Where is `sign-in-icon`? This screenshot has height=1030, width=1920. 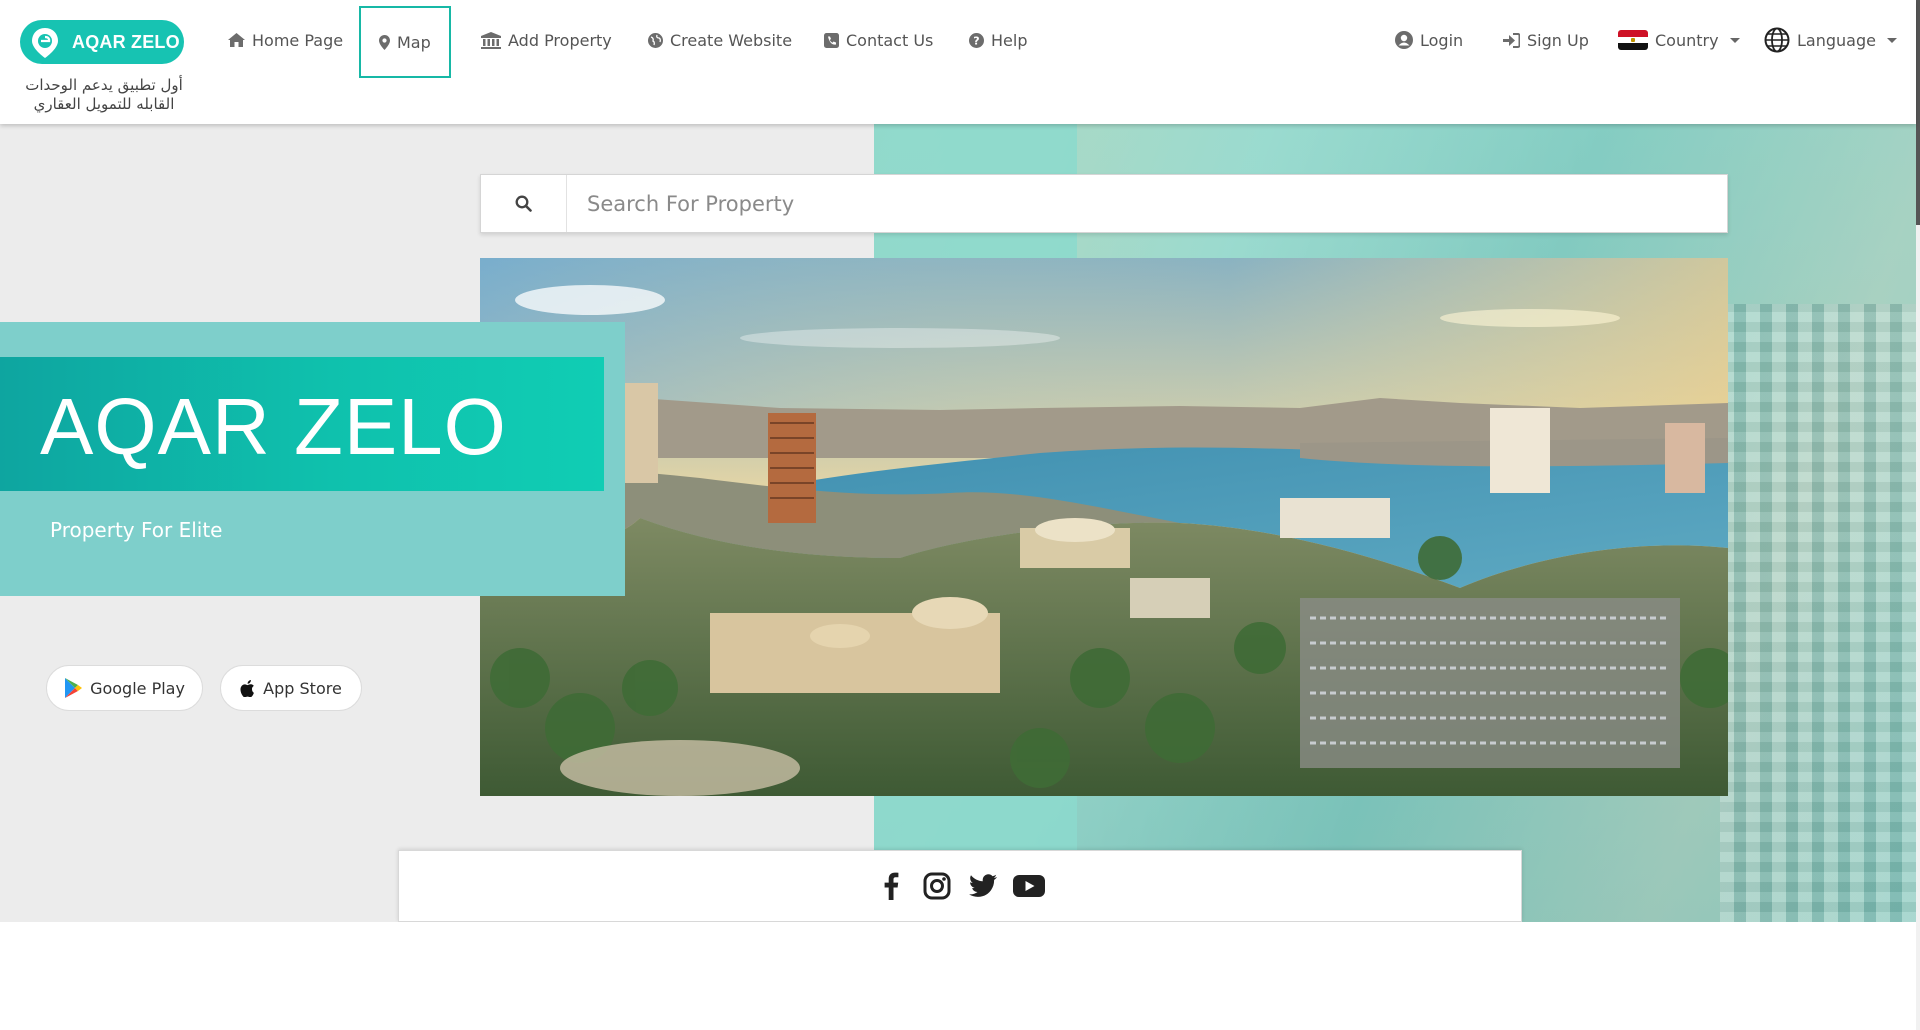 sign-in-icon is located at coordinates (1511, 40).